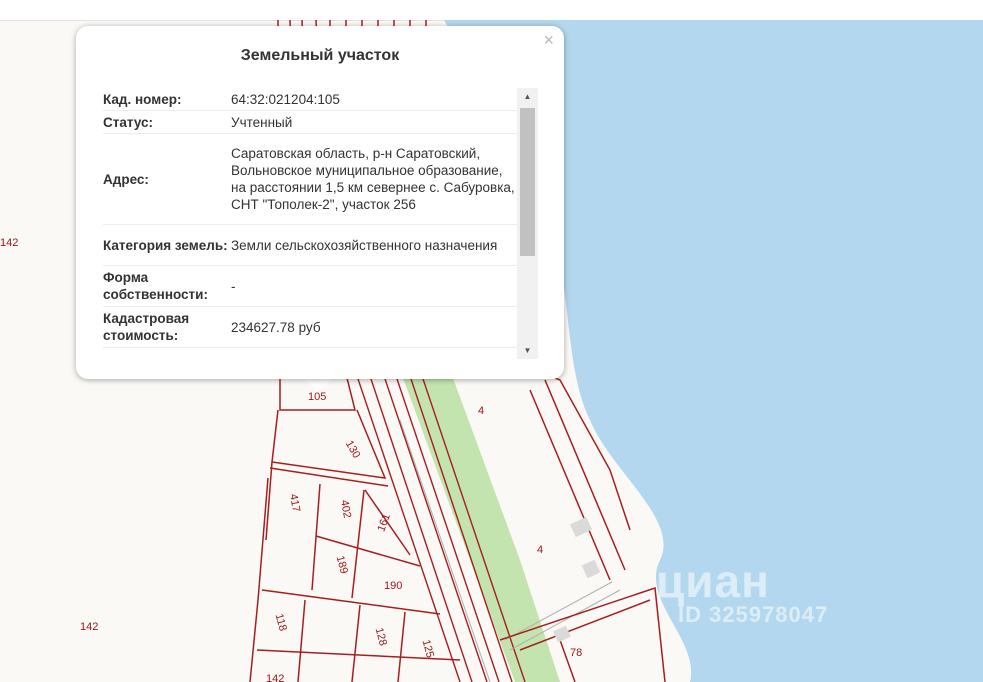 The width and height of the screenshot is (983, 682). Describe the element at coordinates (281, 622) in the screenshot. I see `plot-label: 118` at that location.